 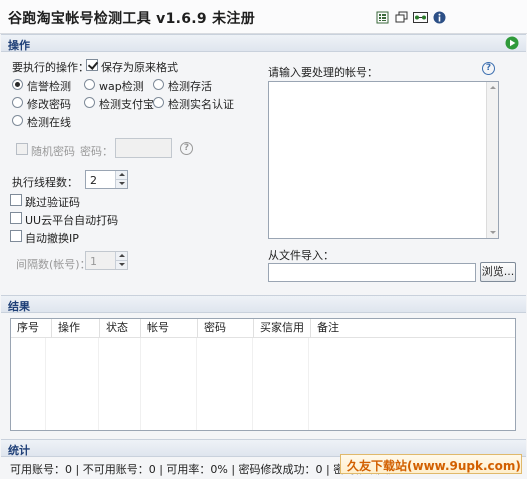 What do you see at coordinates (52, 202) in the screenshot?
I see `skip-captcha-label: 跳过验证码` at bounding box center [52, 202].